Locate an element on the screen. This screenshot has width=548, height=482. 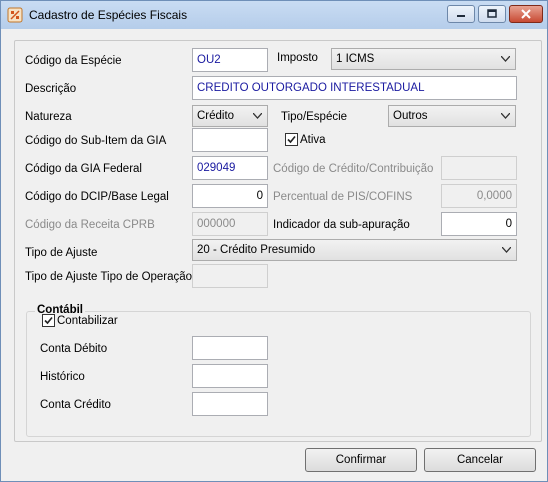
window-title: Cadastro de Espécies Fiscais is located at coordinates (108, 15).